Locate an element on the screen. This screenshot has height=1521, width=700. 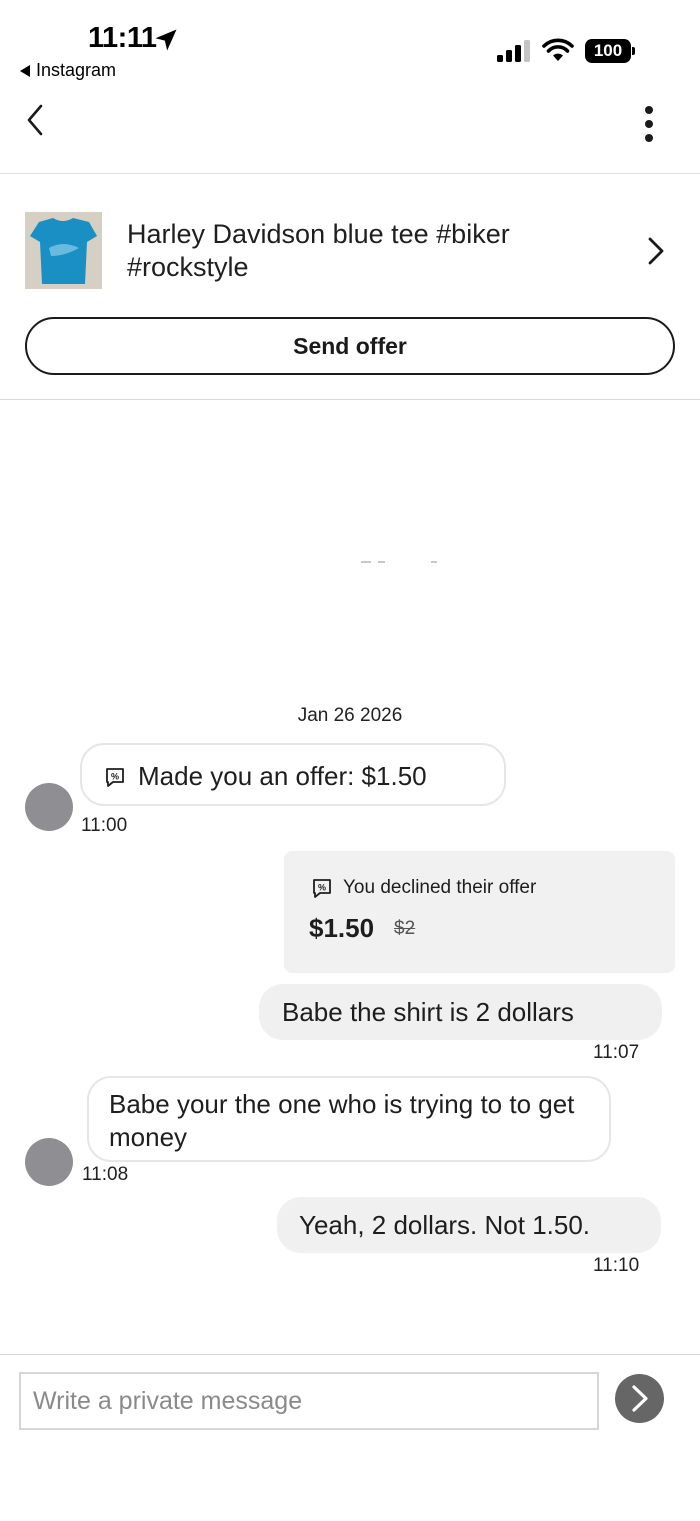
cellular-signal-icon is located at coordinates (513, 51).